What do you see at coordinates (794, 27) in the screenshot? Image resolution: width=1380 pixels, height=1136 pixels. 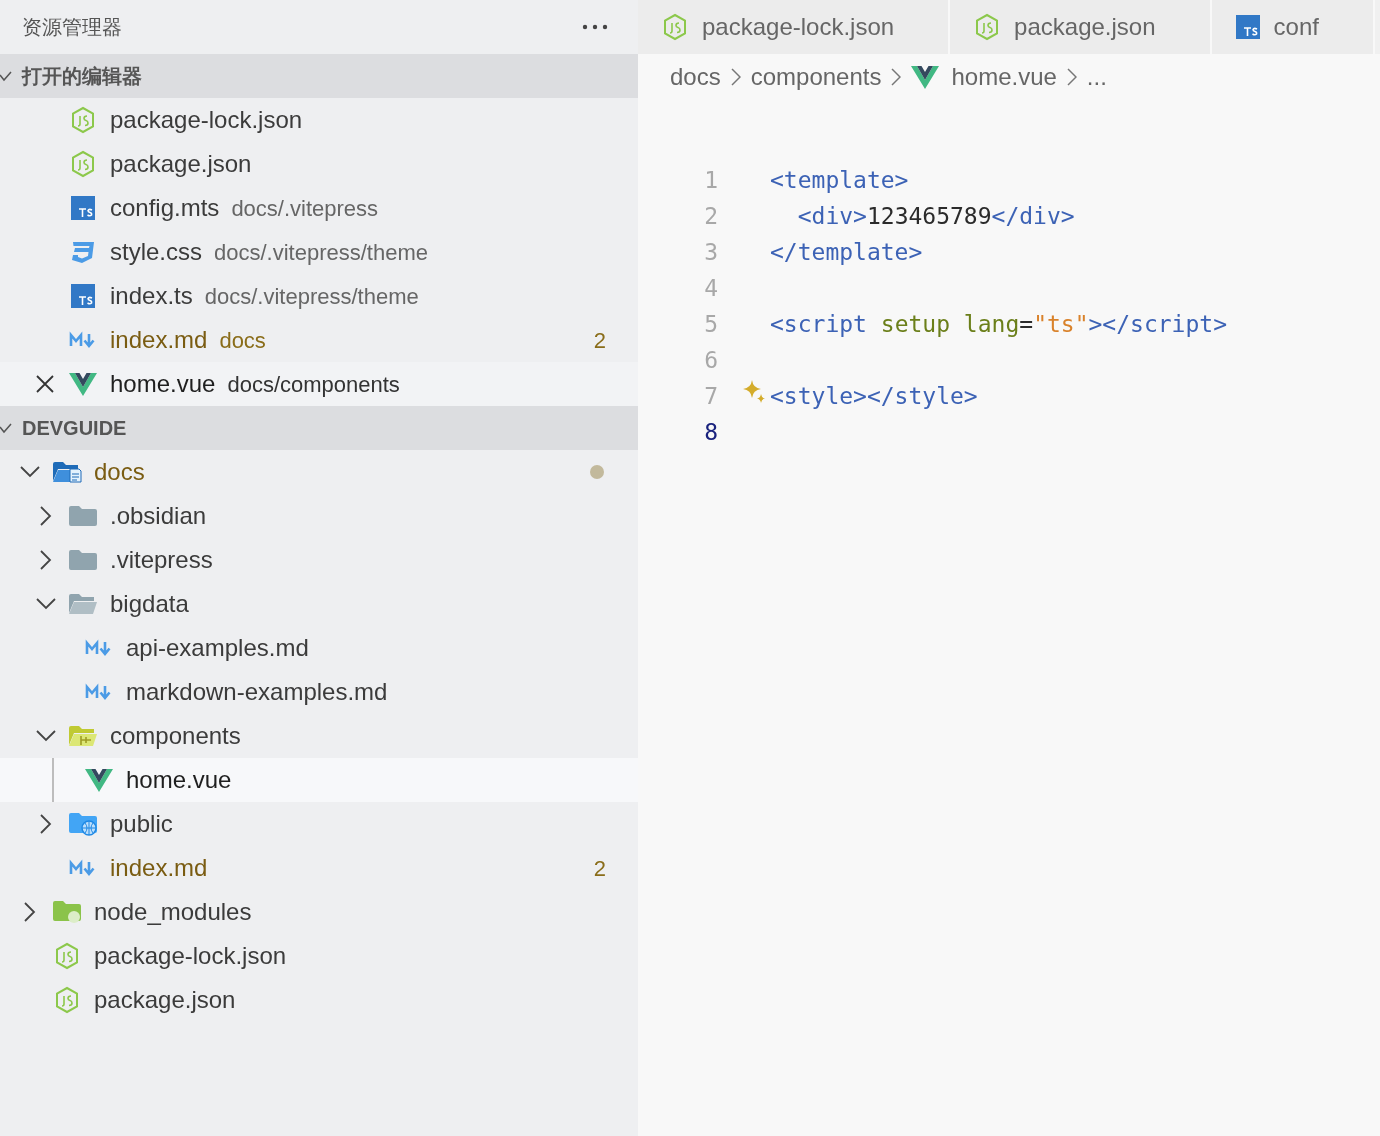 I see `editor-tab: package-lock.json` at bounding box center [794, 27].